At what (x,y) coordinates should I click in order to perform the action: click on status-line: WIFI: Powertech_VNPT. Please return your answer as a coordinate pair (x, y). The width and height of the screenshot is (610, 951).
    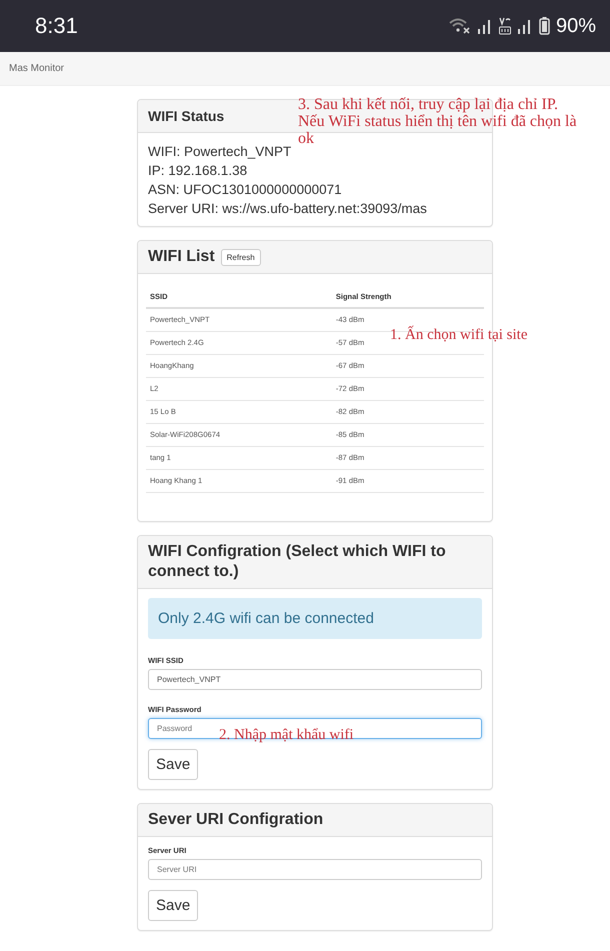
    Looking at the image, I should click on (220, 152).